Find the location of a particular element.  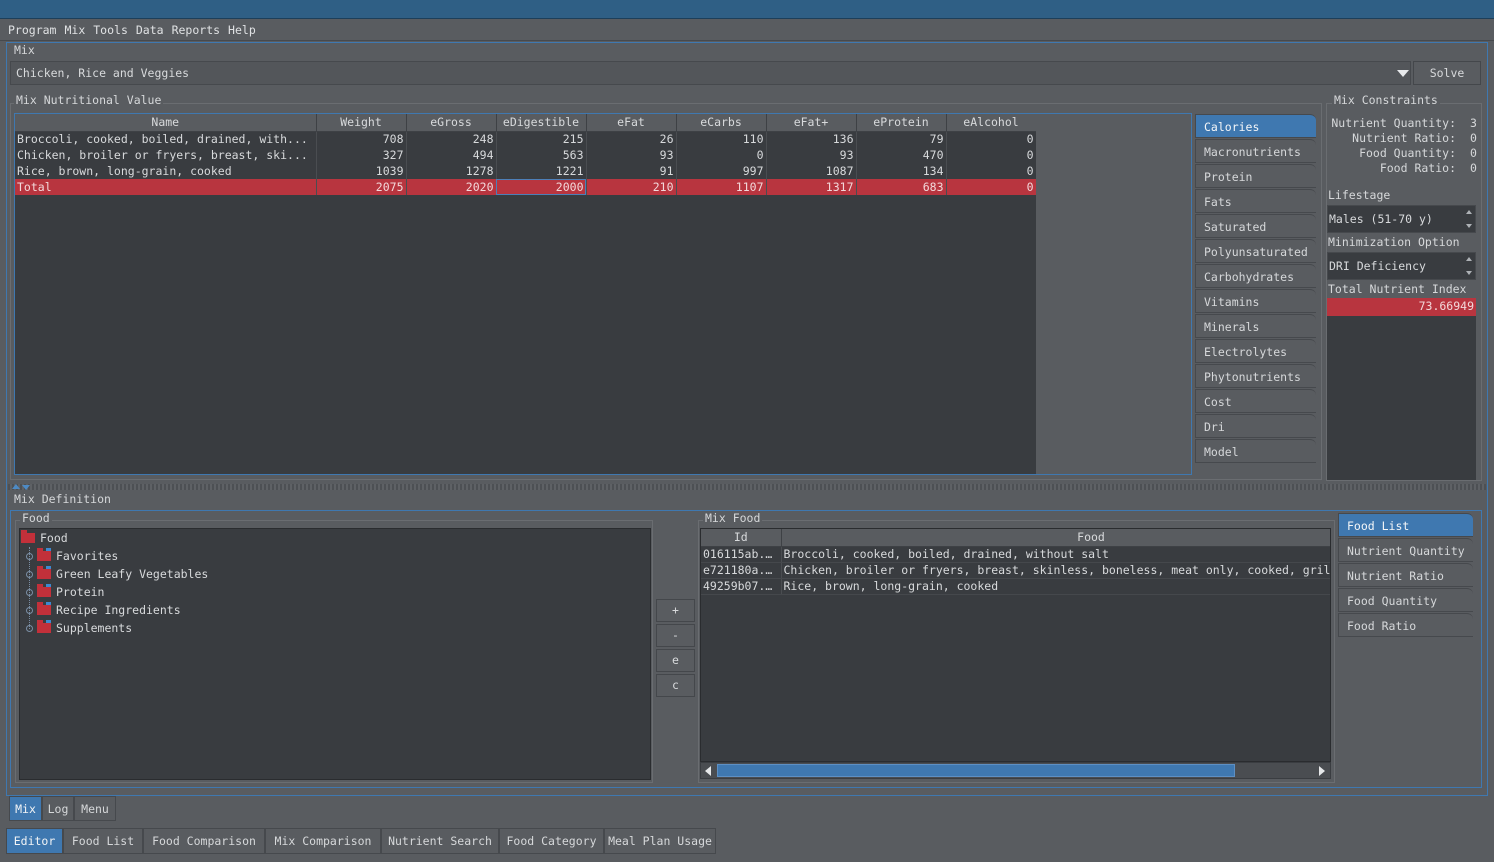

tree-item-recipe-ingredients: Recipe Ingredients is located at coordinates (103, 610).